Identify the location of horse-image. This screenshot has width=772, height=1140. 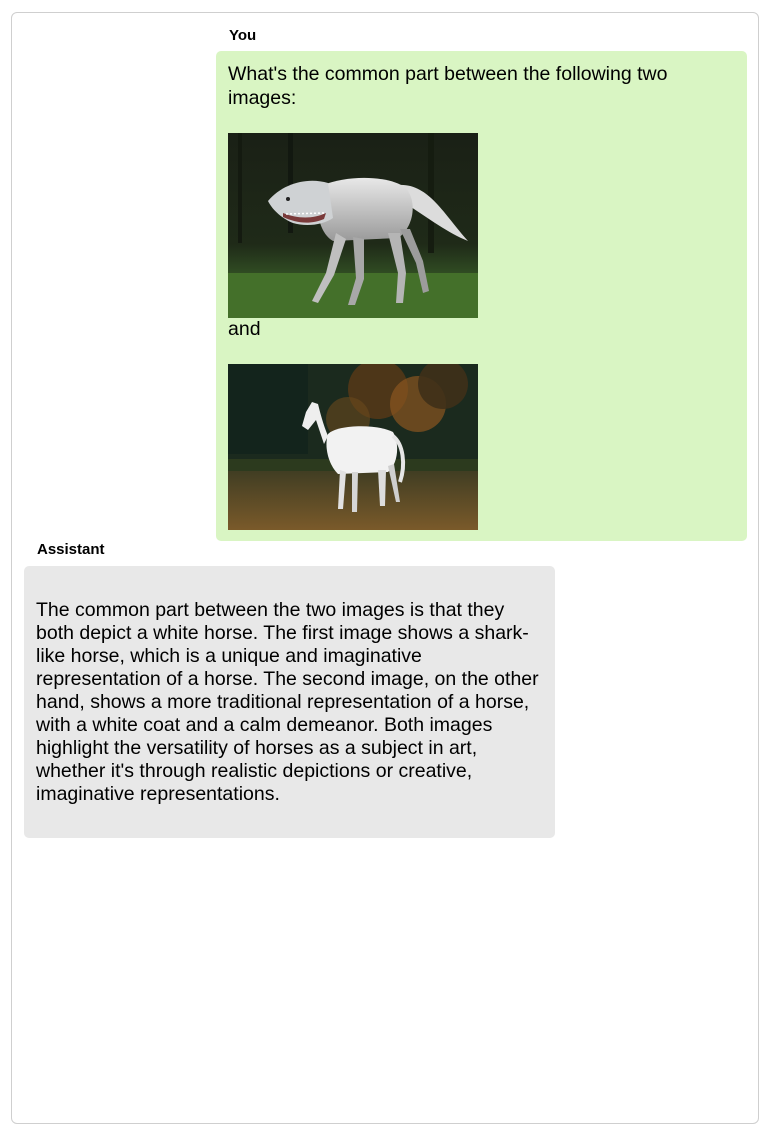
(353, 446).